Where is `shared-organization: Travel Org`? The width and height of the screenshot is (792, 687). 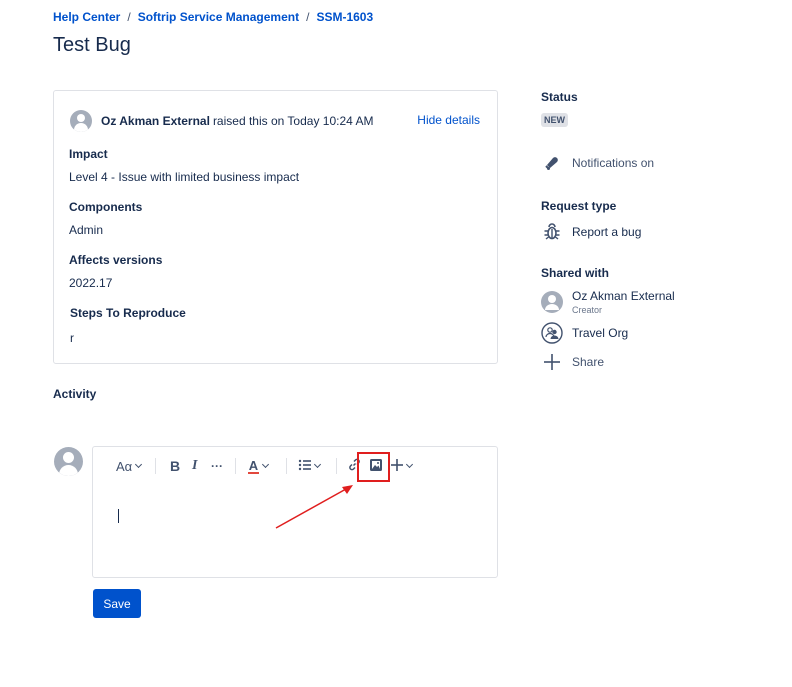
shared-organization: Travel Org is located at coordinates (584, 333).